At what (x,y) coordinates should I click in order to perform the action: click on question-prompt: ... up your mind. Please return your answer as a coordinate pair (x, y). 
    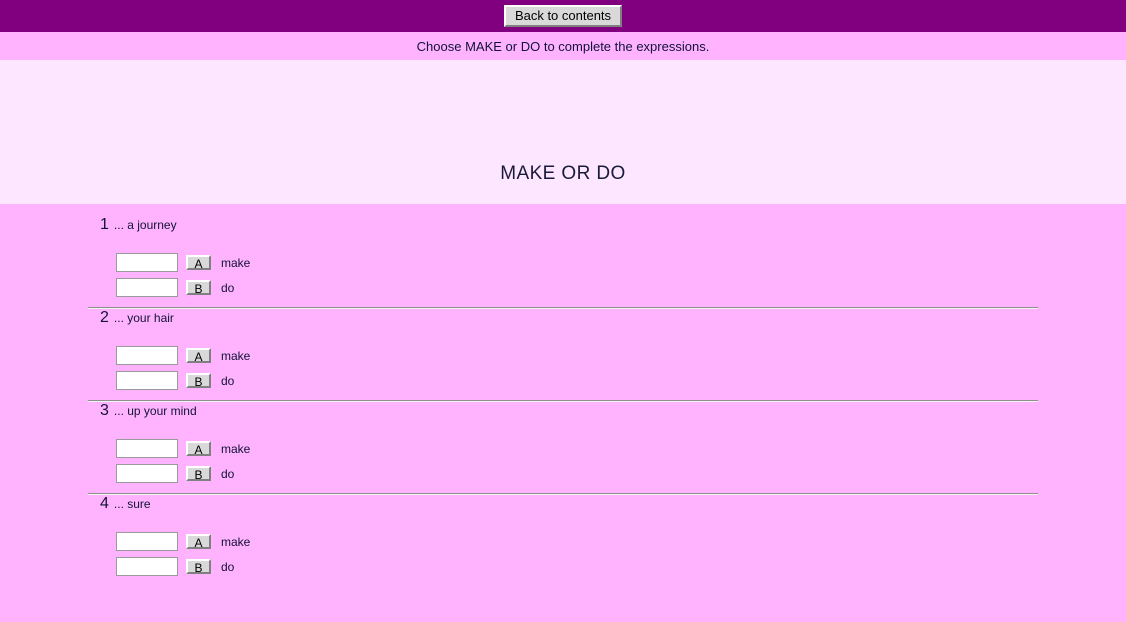
    Looking at the image, I should click on (155, 411).